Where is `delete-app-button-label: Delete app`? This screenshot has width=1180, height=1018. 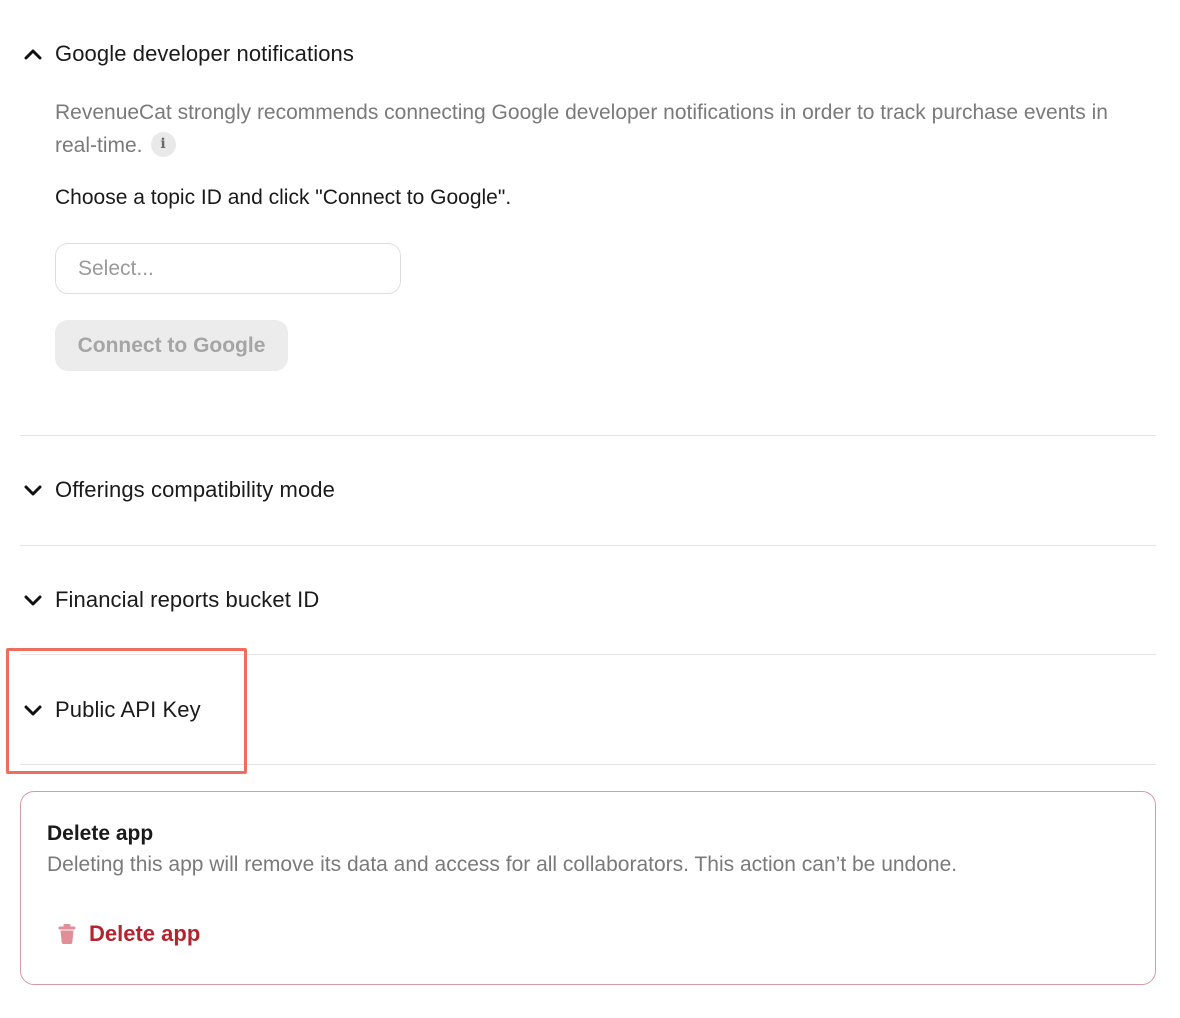
delete-app-button-label: Delete app is located at coordinates (145, 933).